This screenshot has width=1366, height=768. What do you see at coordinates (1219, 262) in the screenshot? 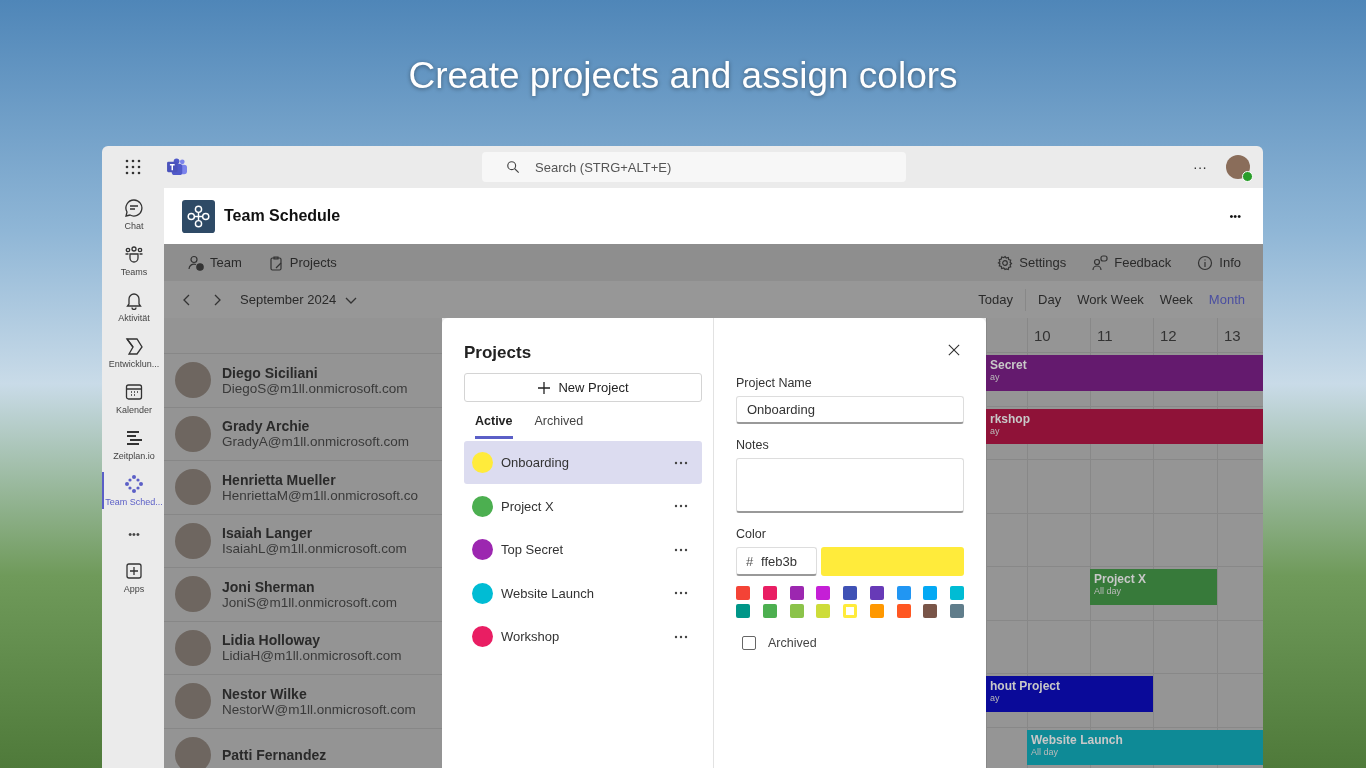
I see `toolbar-button: Info` at bounding box center [1219, 262].